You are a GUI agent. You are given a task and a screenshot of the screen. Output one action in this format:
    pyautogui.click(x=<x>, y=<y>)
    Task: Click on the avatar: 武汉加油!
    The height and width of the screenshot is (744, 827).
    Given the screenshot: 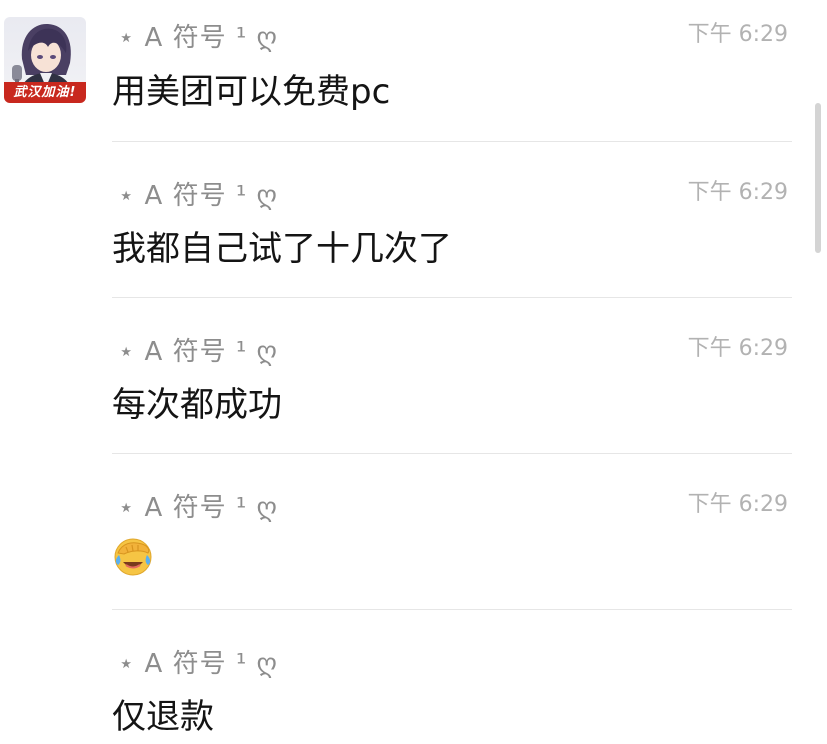 What is the action you would take?
    pyautogui.click(x=45, y=60)
    